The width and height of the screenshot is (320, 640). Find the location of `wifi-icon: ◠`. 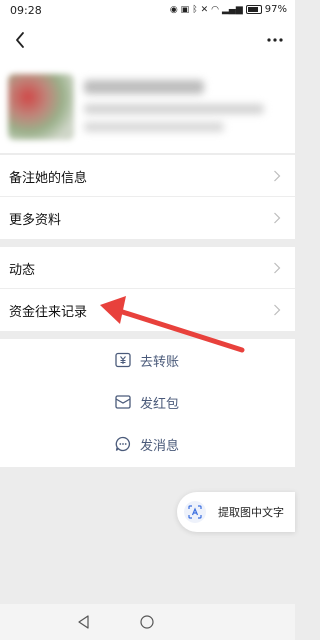

wifi-icon: ◠ is located at coordinates (215, 9).